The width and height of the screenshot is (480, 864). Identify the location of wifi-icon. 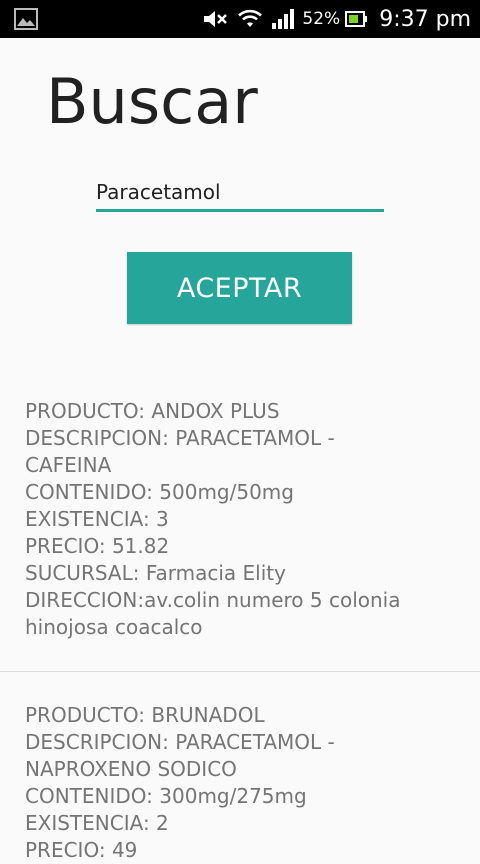
(250, 19).